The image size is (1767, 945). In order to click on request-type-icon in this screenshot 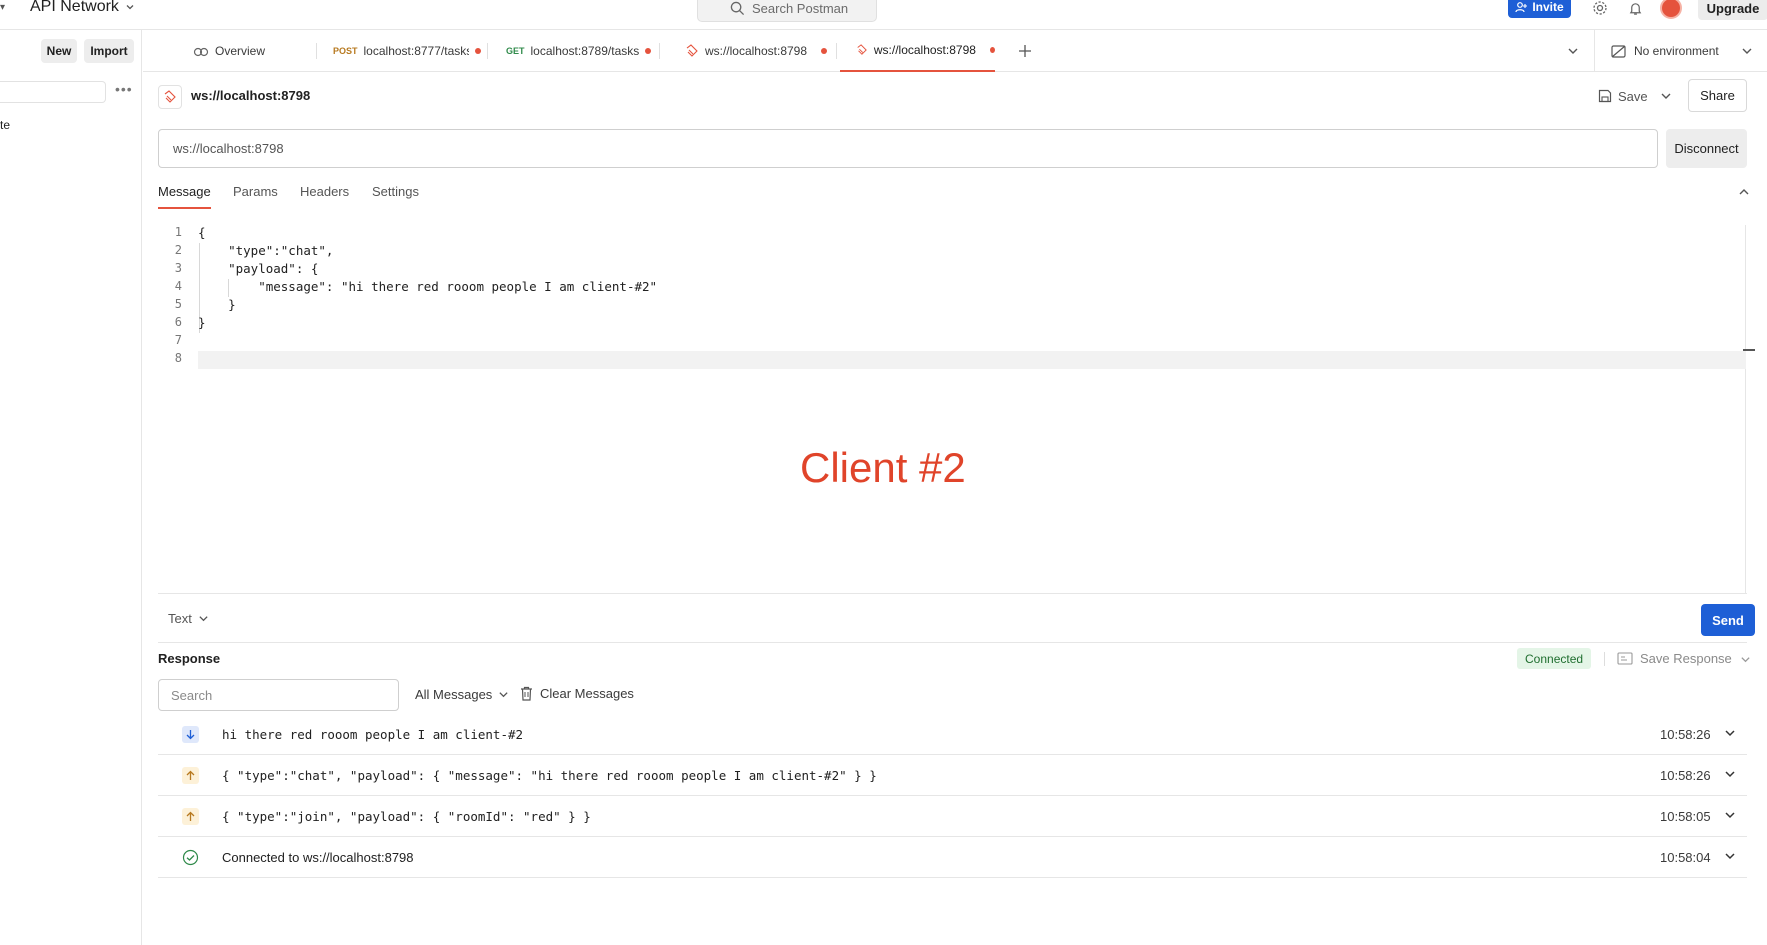, I will do `click(170, 97)`.